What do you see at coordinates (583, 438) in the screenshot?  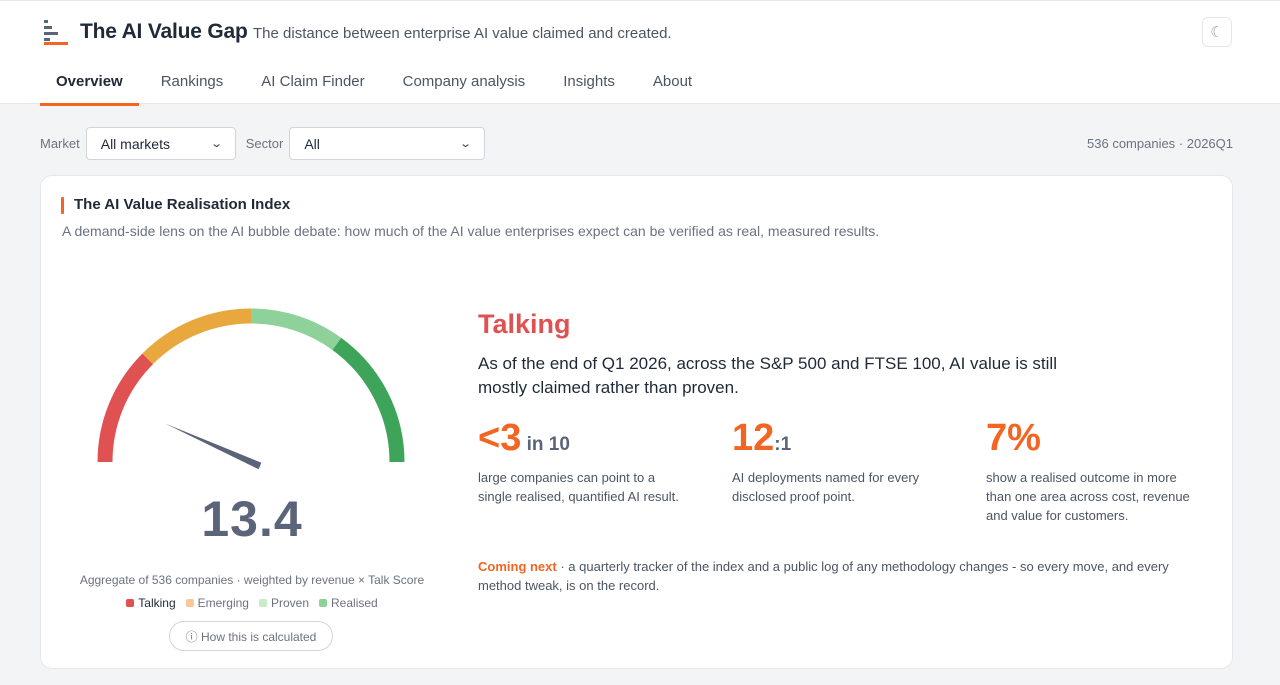 I see `stat-value: <3 in 10` at bounding box center [583, 438].